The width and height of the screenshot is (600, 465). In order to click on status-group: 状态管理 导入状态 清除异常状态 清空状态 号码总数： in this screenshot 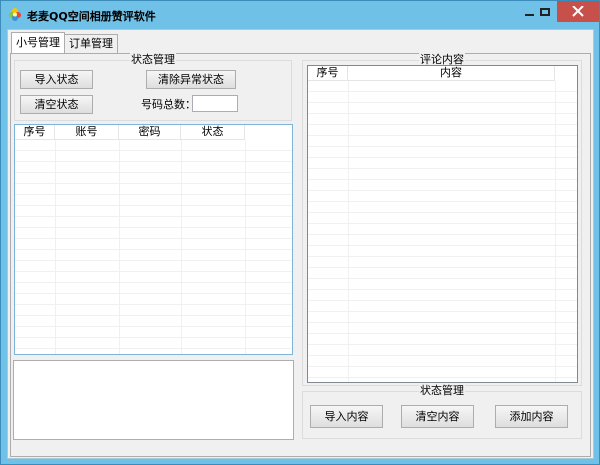, I will do `click(153, 87)`.